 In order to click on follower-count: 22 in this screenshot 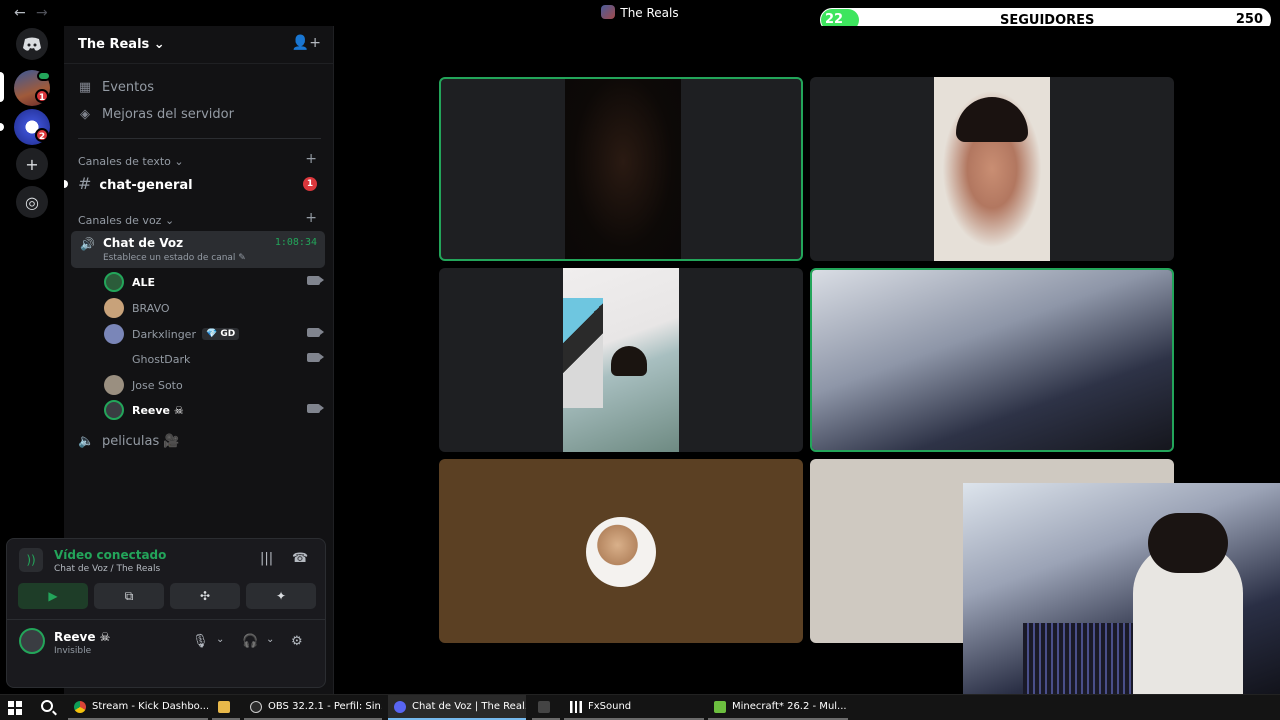, I will do `click(834, 19)`.